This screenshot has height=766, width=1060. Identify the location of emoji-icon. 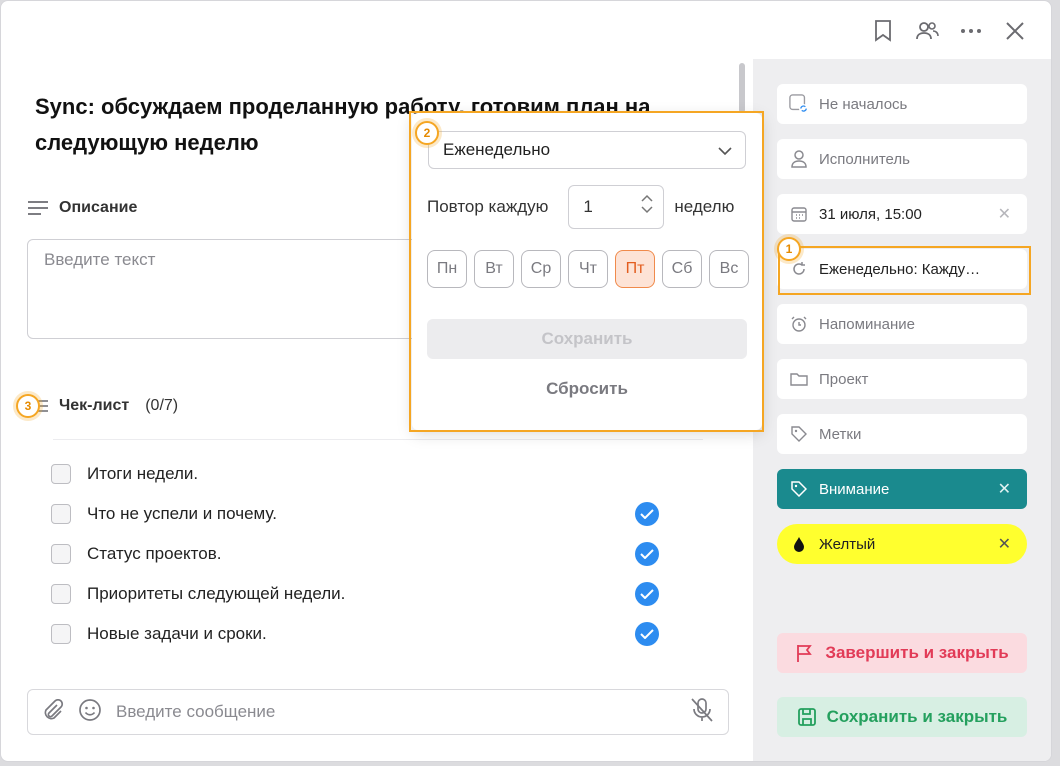
(90, 712).